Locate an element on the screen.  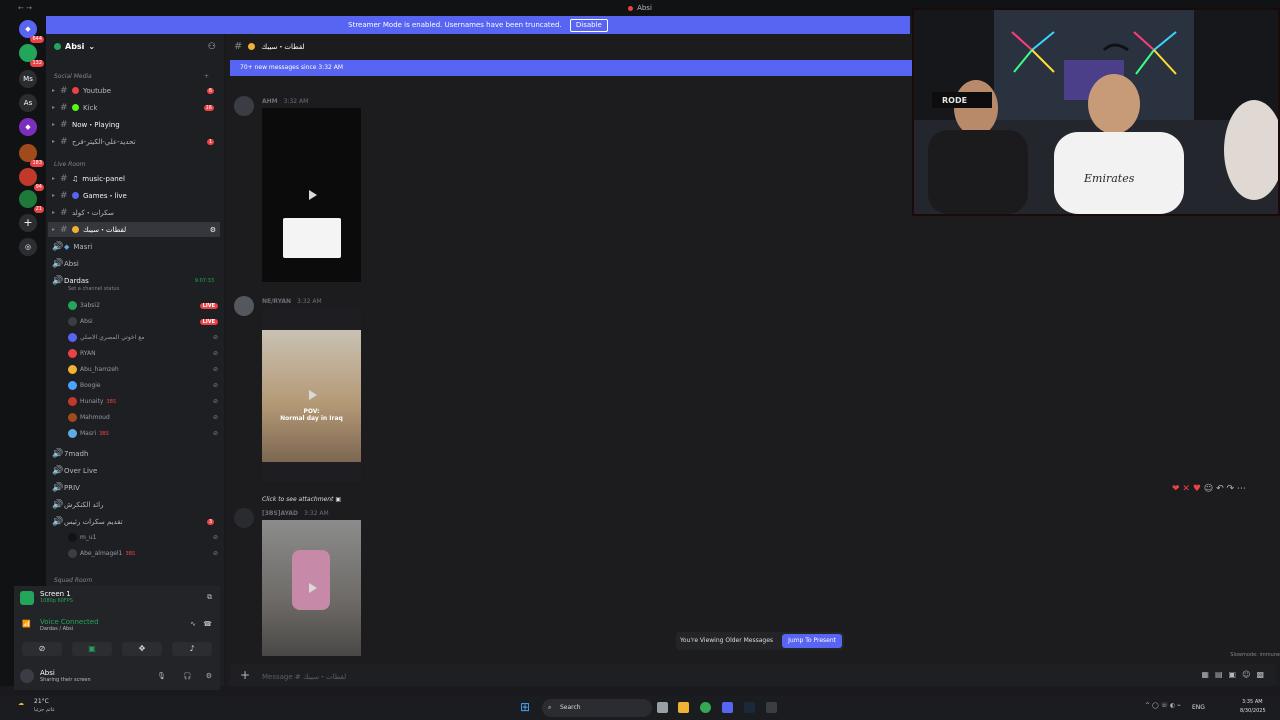
voice-user: Masri 3BS ⊘ is located at coordinates (143, 433).